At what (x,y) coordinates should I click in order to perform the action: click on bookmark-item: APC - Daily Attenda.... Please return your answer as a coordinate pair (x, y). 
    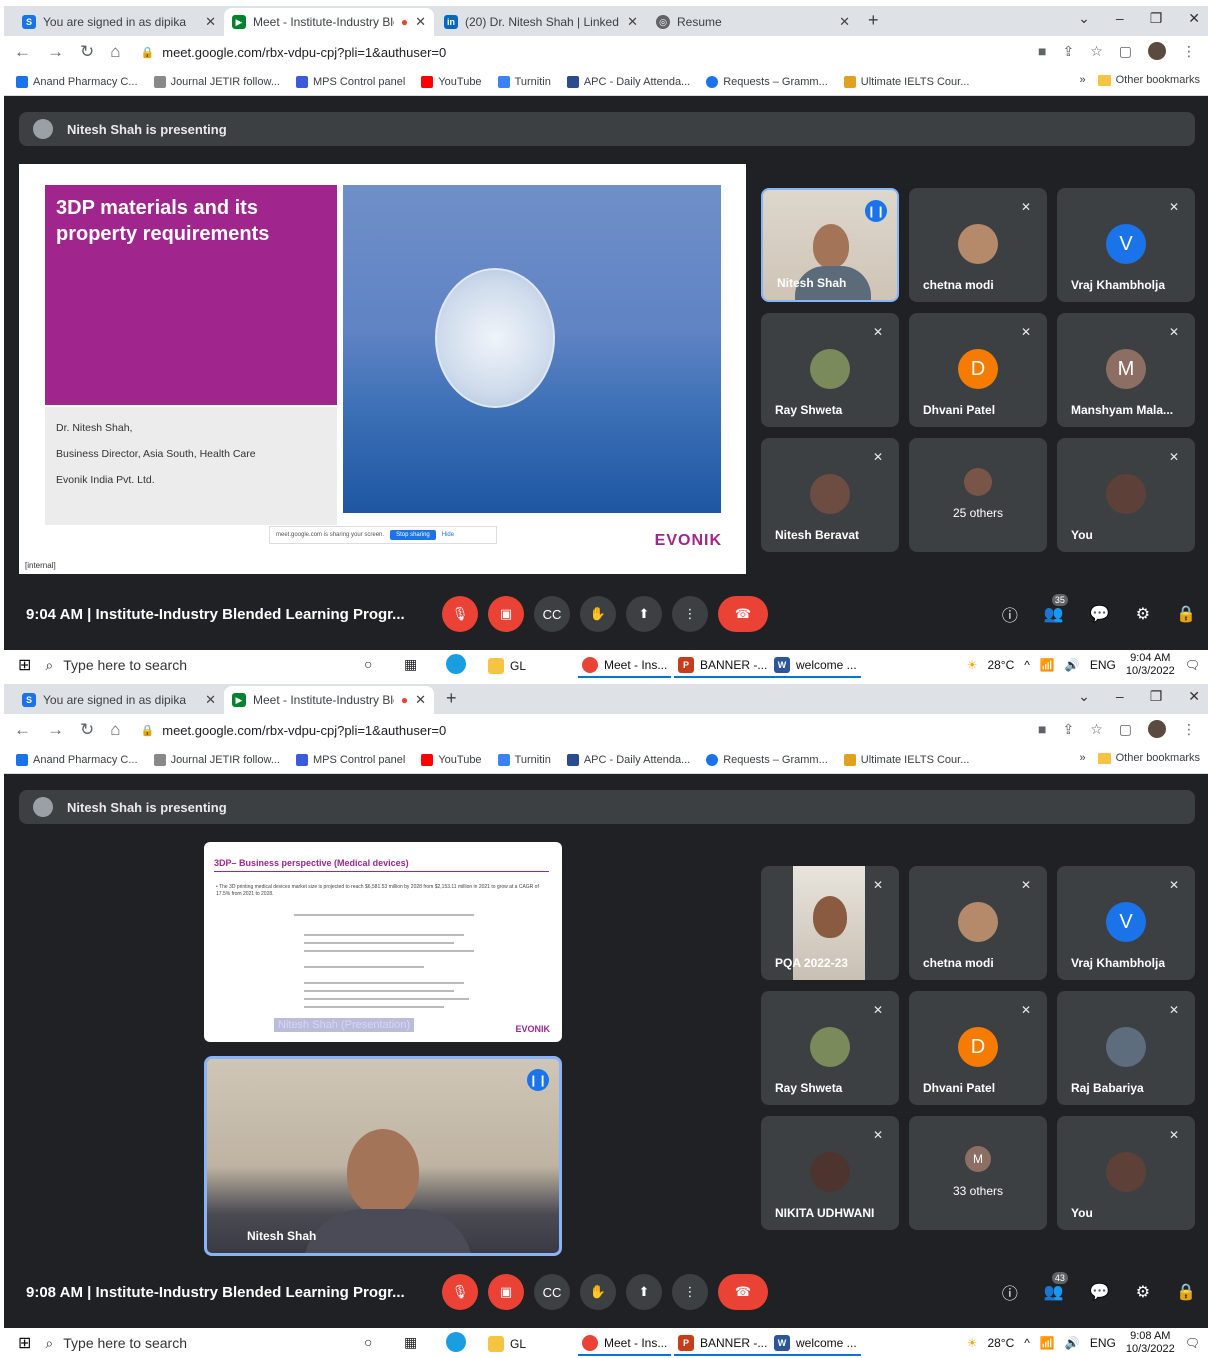
    Looking at the image, I should click on (628, 81).